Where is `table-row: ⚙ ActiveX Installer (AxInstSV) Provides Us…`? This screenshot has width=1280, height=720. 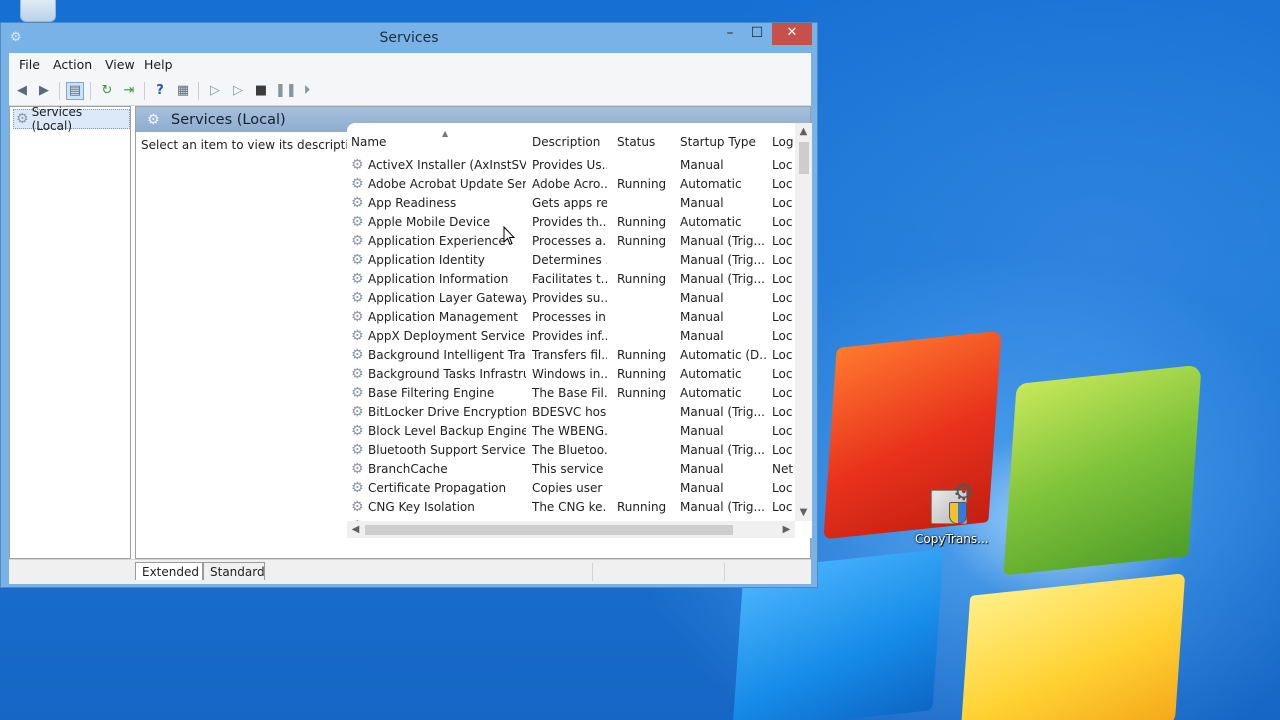 table-row: ⚙ ActiveX Installer (AxInstSV) Provides Us… is located at coordinates (572, 165).